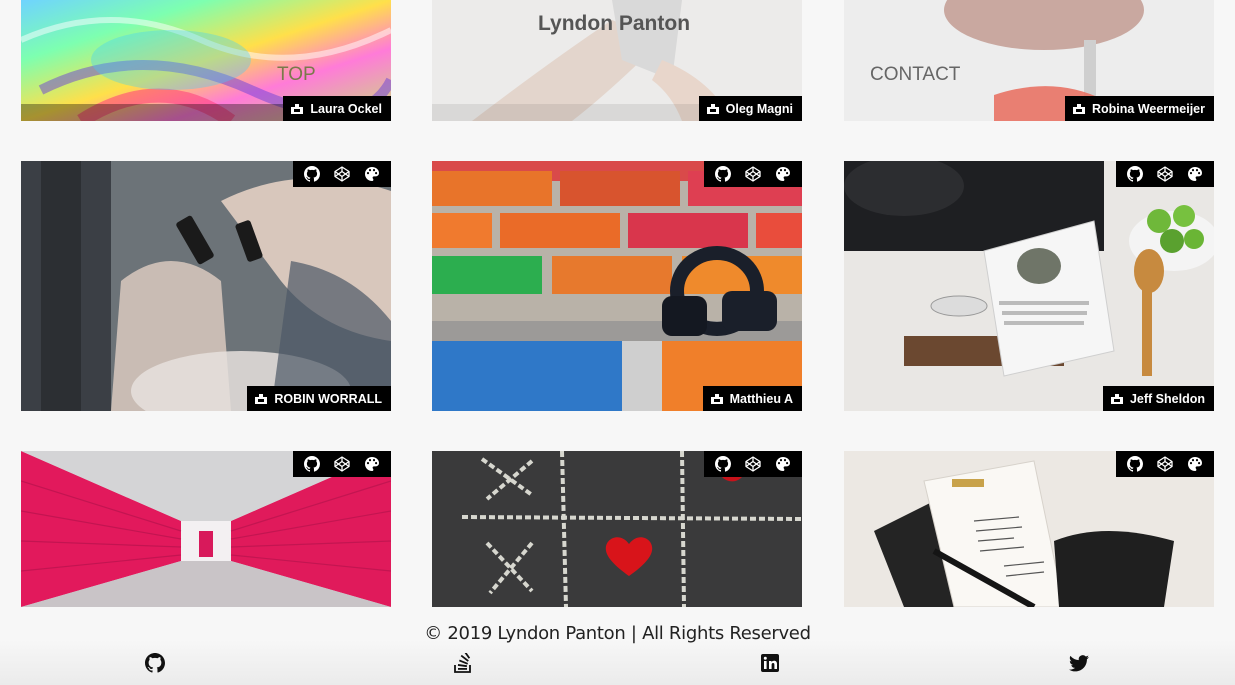 The image size is (1235, 685). What do you see at coordinates (1029, 529) in the screenshot?
I see `photo-tile-clipboard` at bounding box center [1029, 529].